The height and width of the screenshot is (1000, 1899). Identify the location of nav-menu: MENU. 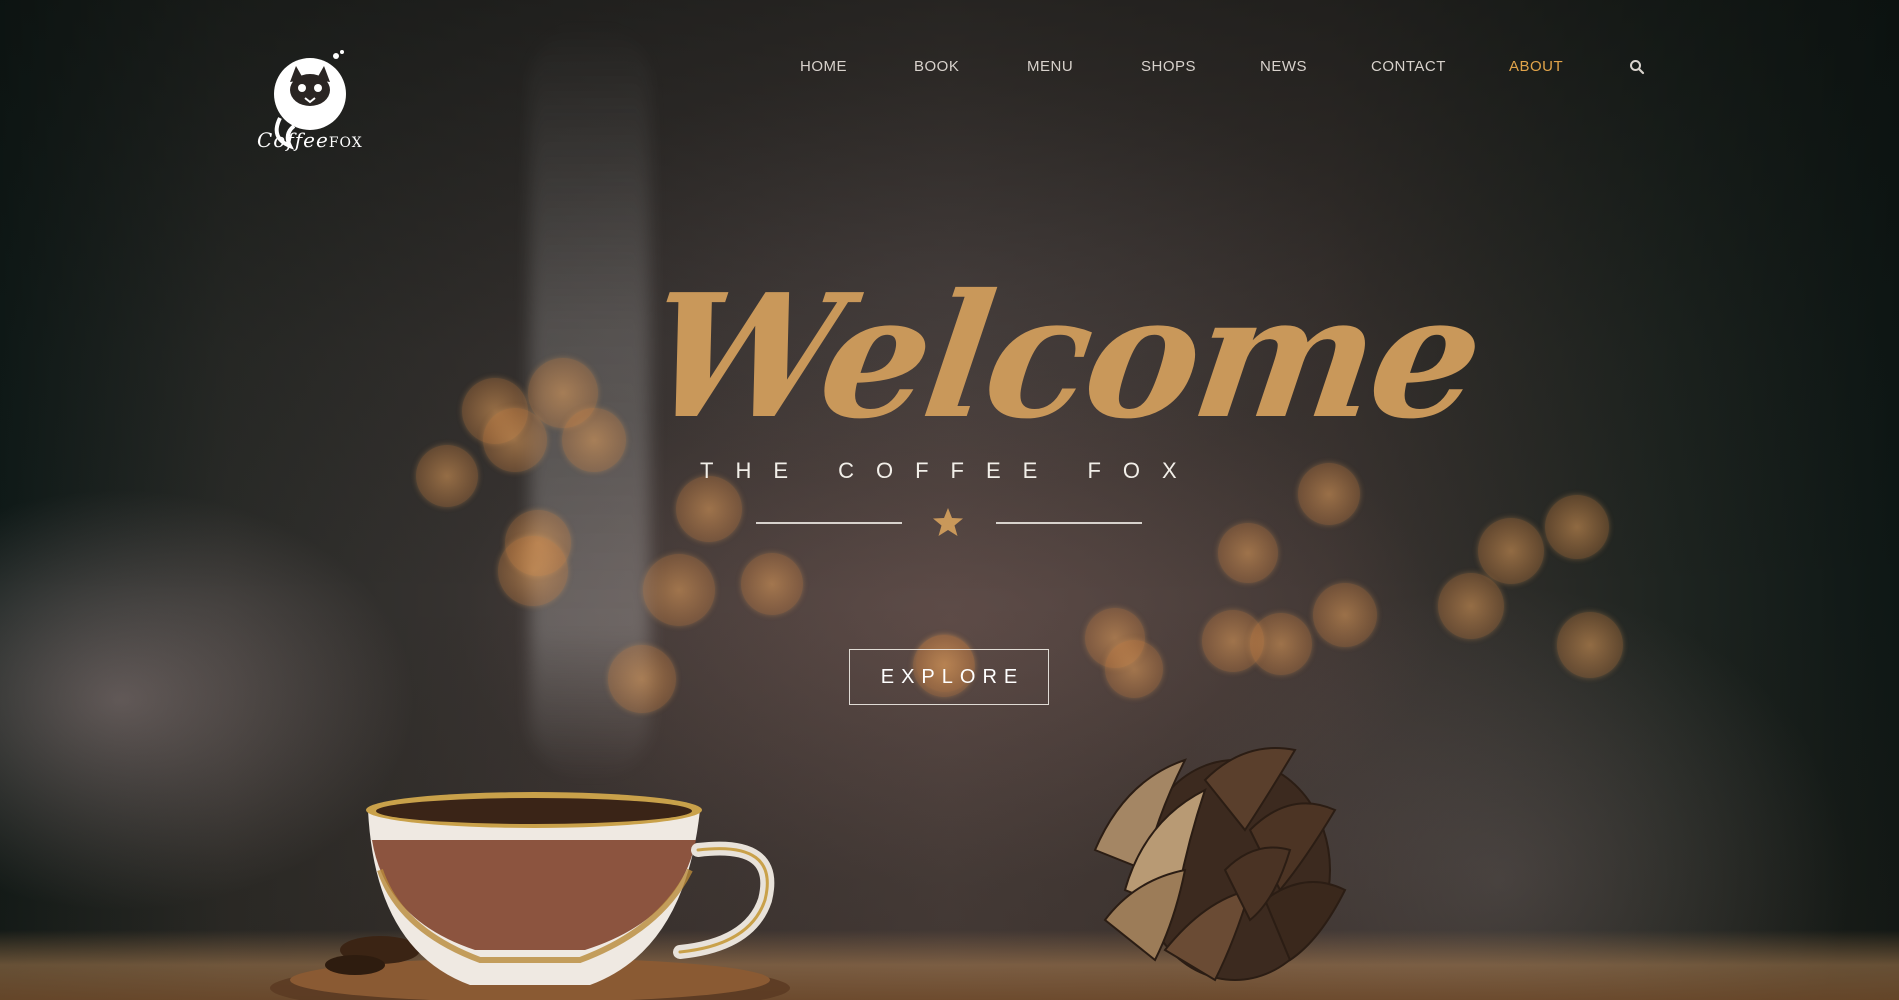
(1050, 66).